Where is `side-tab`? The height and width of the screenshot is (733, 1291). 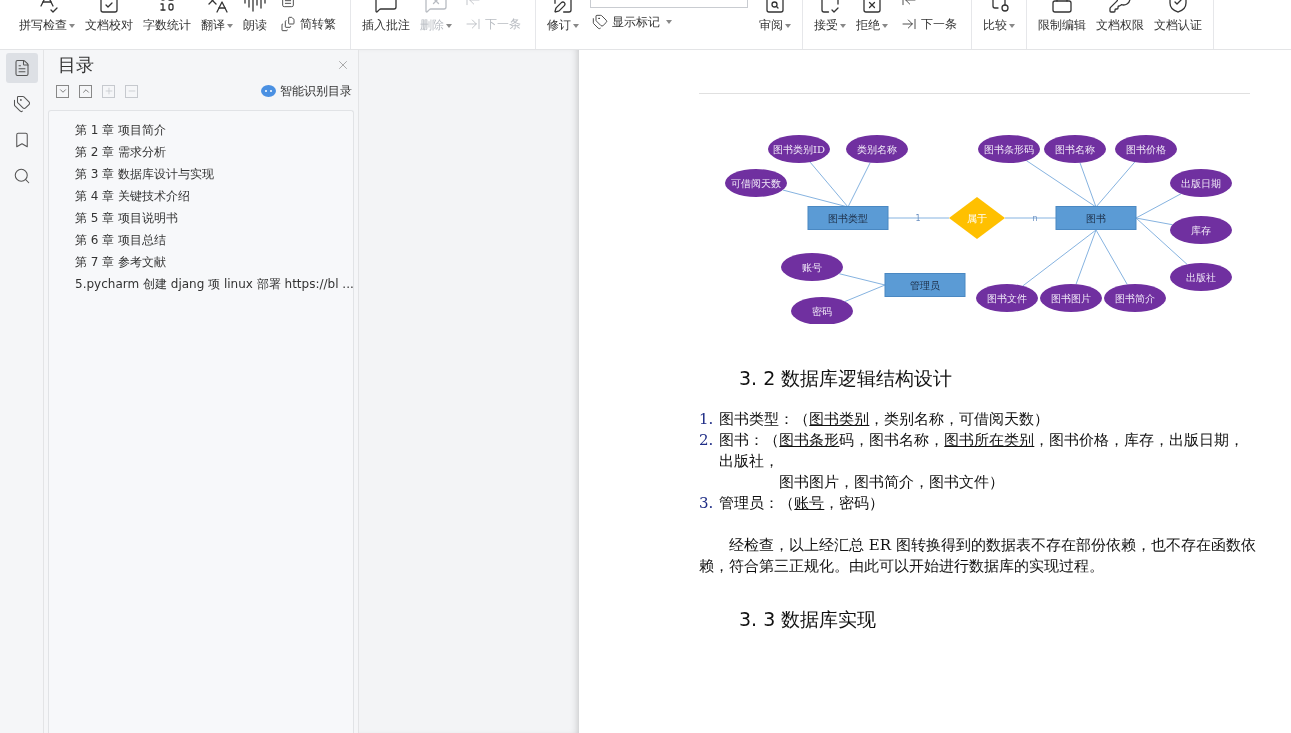
side-tab is located at coordinates (21, 68).